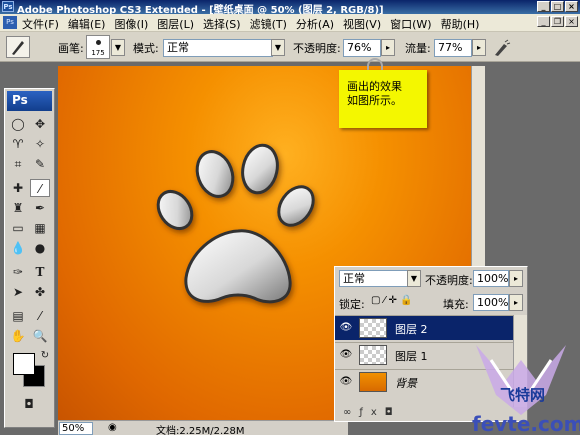  I want to click on layer-opacity-label: 不透明度:, so click(449, 280).